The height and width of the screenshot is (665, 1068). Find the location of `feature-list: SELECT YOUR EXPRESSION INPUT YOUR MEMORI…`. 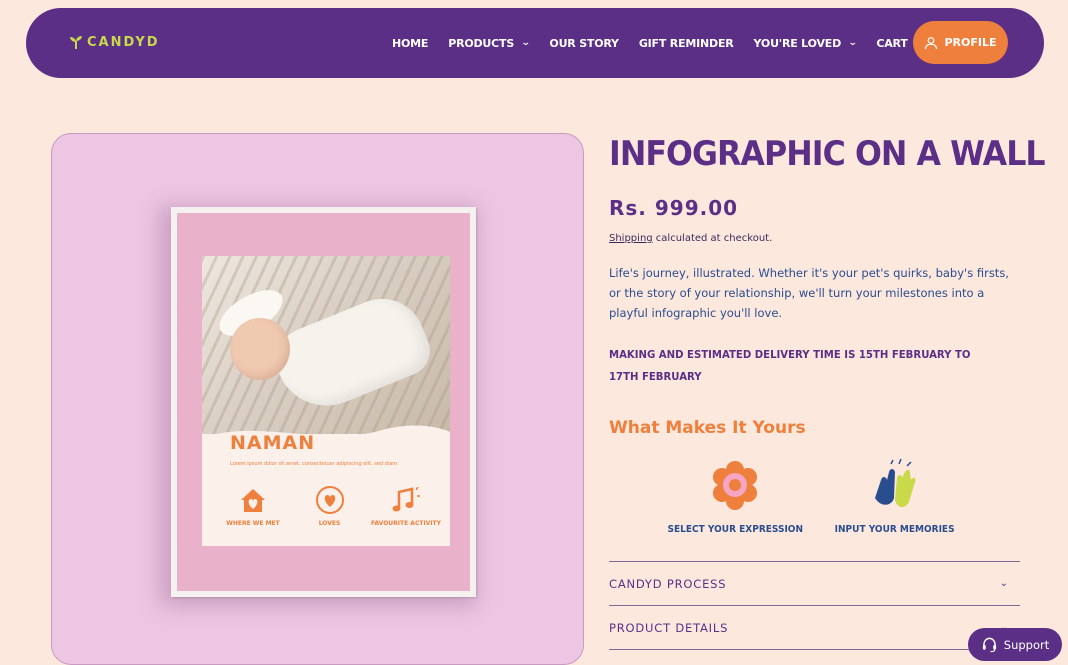

feature-list: SELECT YOUR EXPRESSION INPUT YOUR MEMORI… is located at coordinates (815, 496).